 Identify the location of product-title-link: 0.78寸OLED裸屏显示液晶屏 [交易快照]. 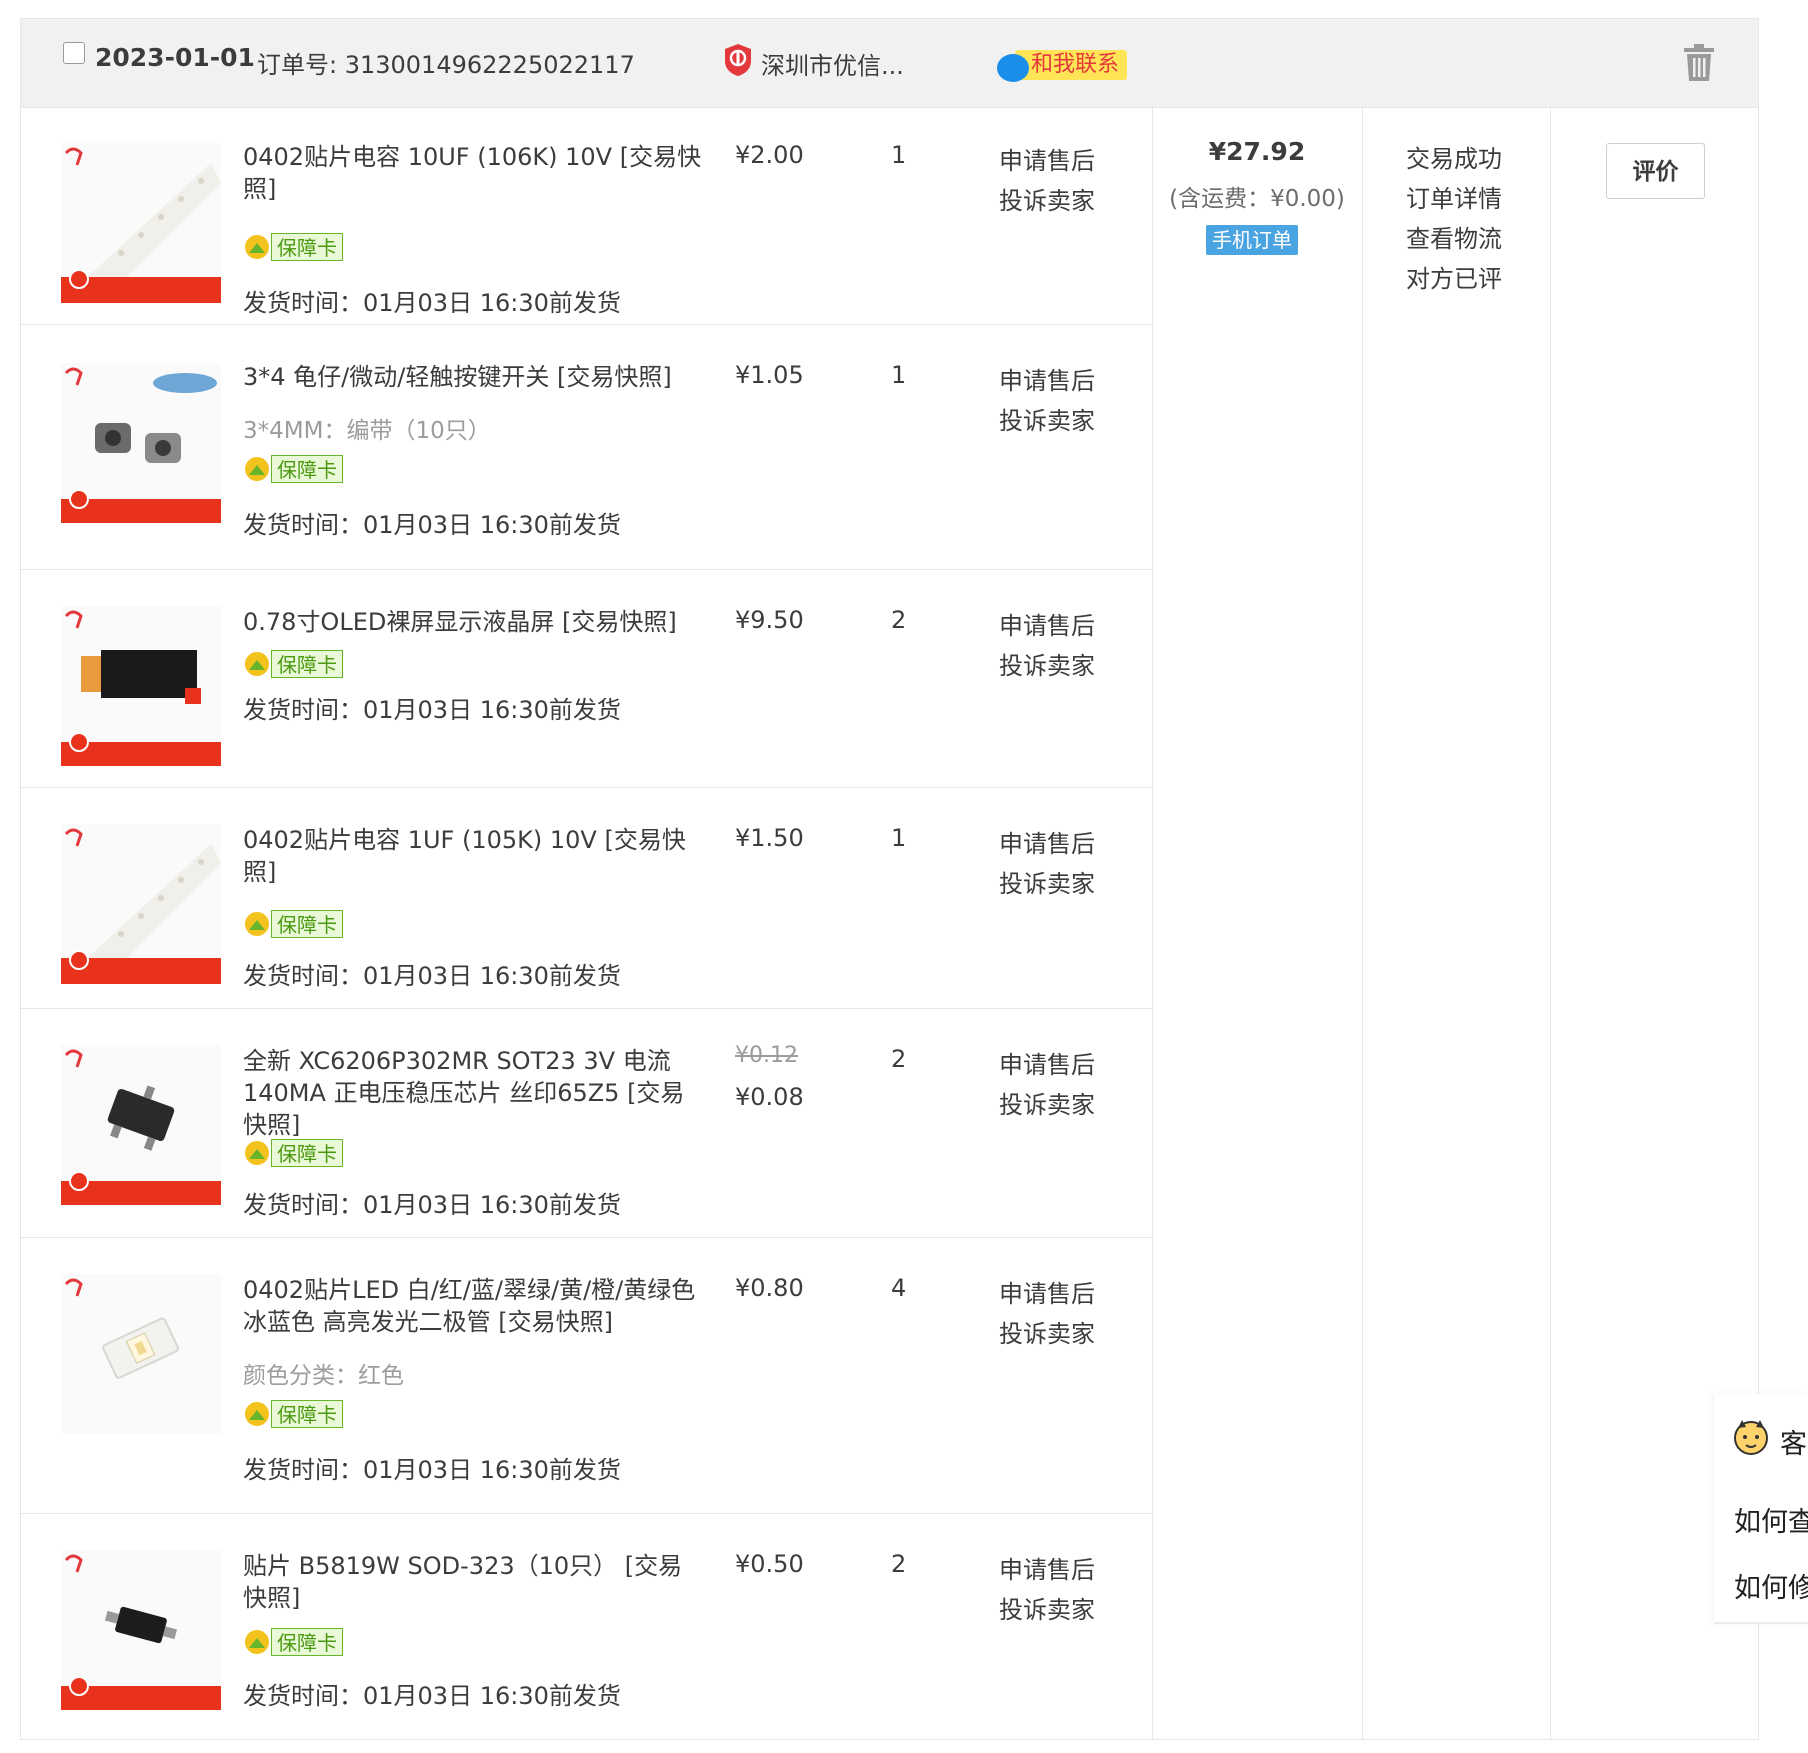
(473, 622).